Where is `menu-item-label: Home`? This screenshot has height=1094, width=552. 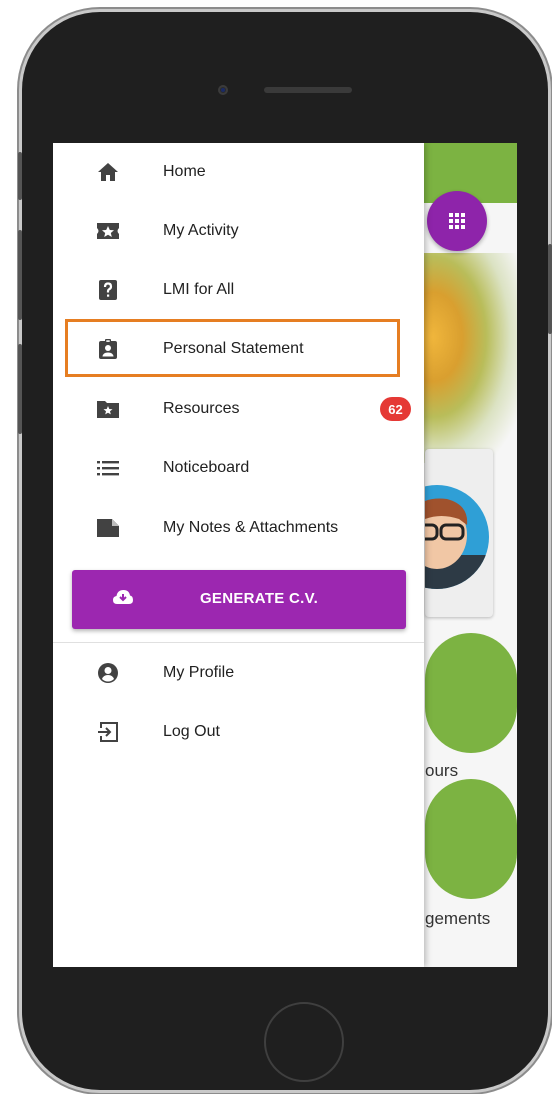
menu-item-label: Home is located at coordinates (184, 171).